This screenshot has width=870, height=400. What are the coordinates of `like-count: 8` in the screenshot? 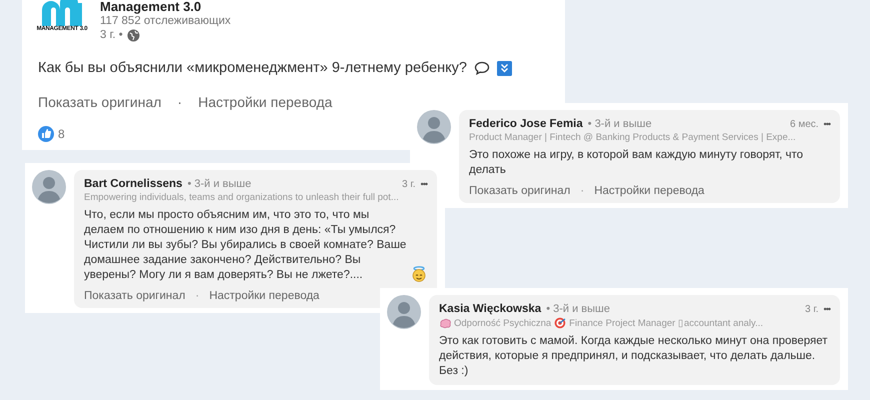 It's located at (61, 134).